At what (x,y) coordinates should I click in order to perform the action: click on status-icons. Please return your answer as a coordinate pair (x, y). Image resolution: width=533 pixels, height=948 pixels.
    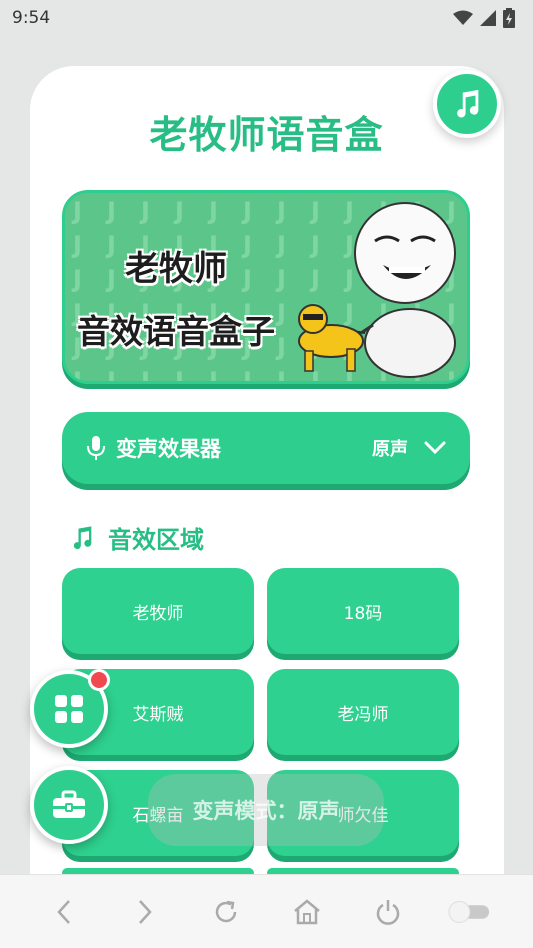
    Looking at the image, I should click on (484, 18).